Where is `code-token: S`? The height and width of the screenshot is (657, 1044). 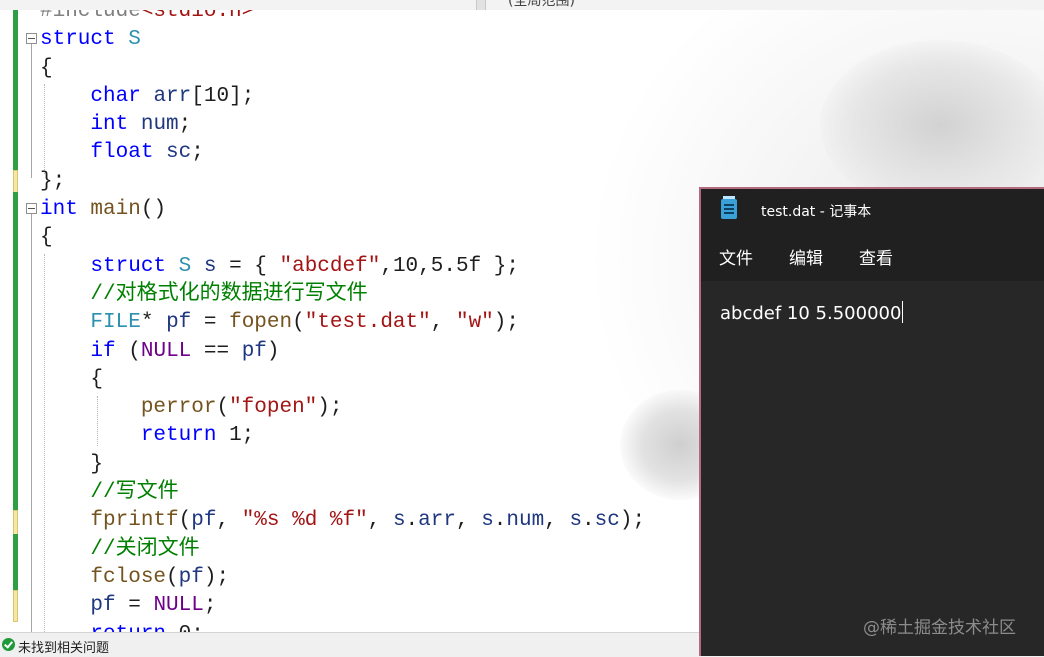 code-token: S is located at coordinates (134, 40).